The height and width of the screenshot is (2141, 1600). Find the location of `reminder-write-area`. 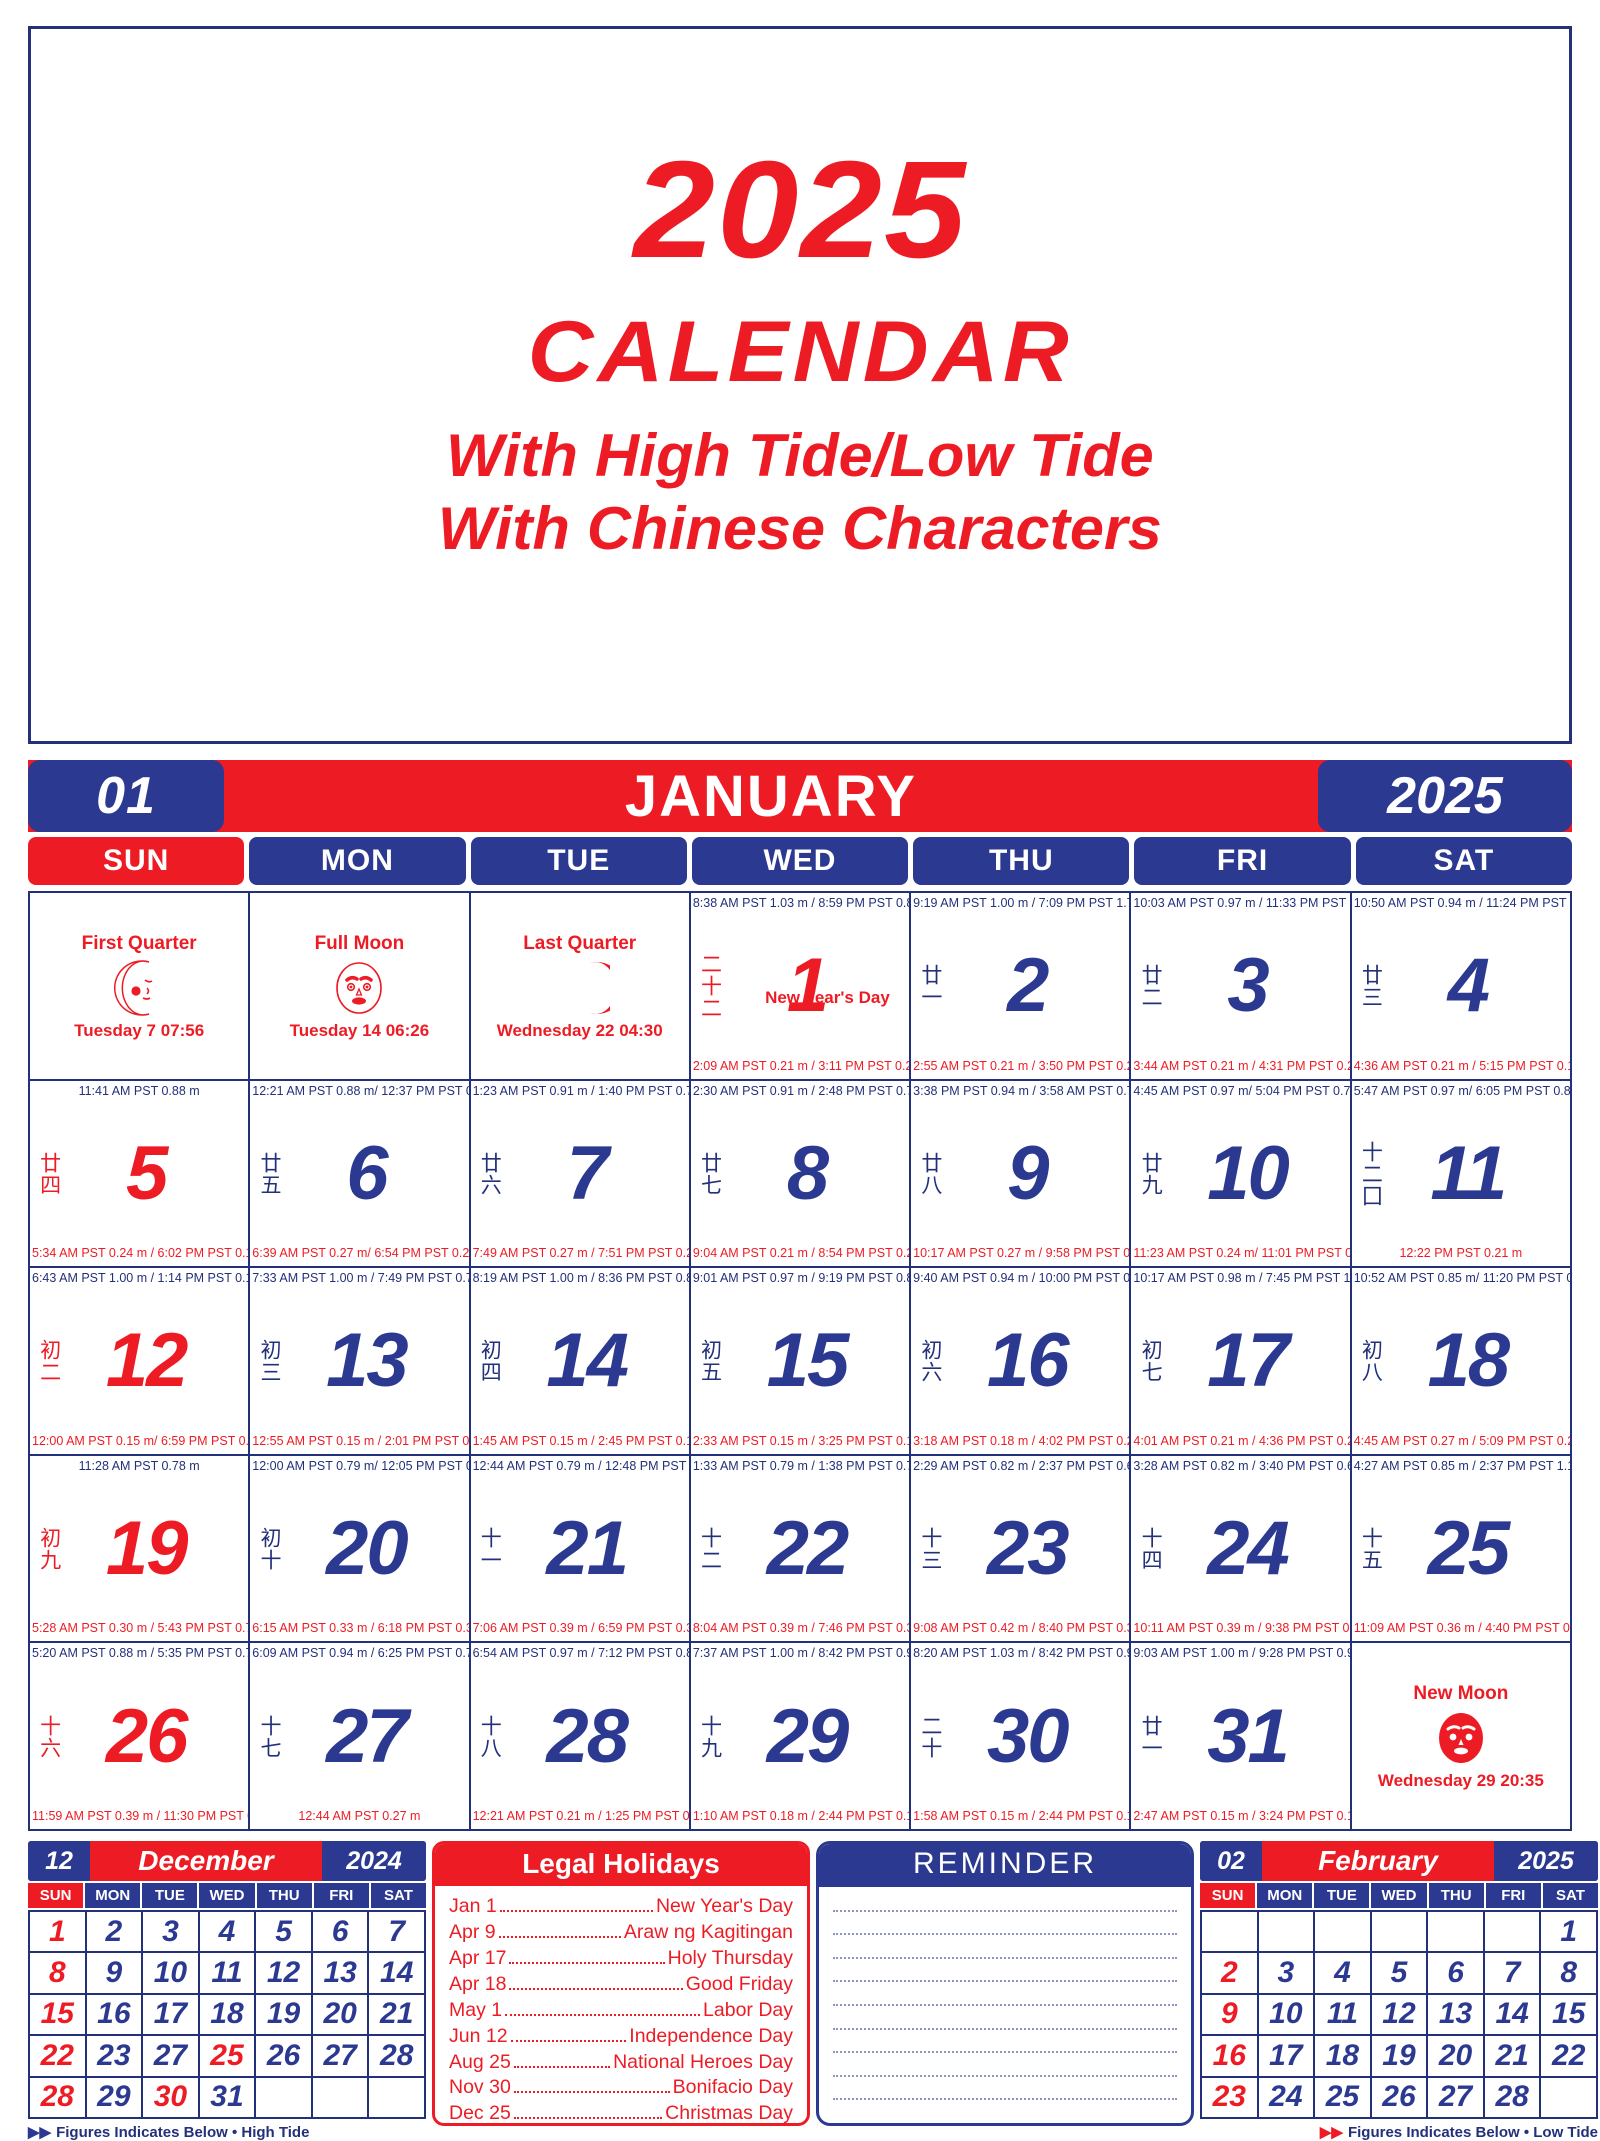

reminder-write-area is located at coordinates (1005, 2005).